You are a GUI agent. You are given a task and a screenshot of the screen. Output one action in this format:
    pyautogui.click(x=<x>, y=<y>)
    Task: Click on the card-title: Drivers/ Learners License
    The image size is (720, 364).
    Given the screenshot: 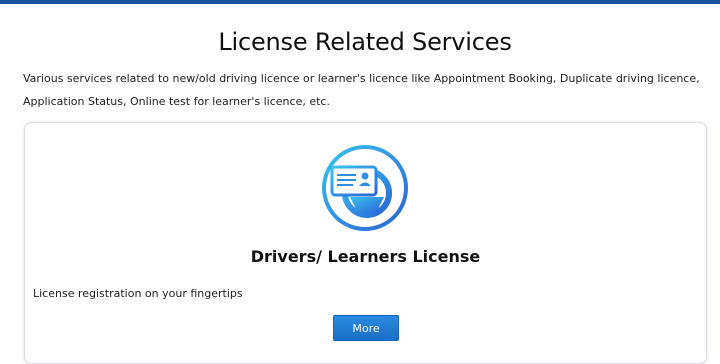 What is the action you would take?
    pyautogui.click(x=365, y=256)
    